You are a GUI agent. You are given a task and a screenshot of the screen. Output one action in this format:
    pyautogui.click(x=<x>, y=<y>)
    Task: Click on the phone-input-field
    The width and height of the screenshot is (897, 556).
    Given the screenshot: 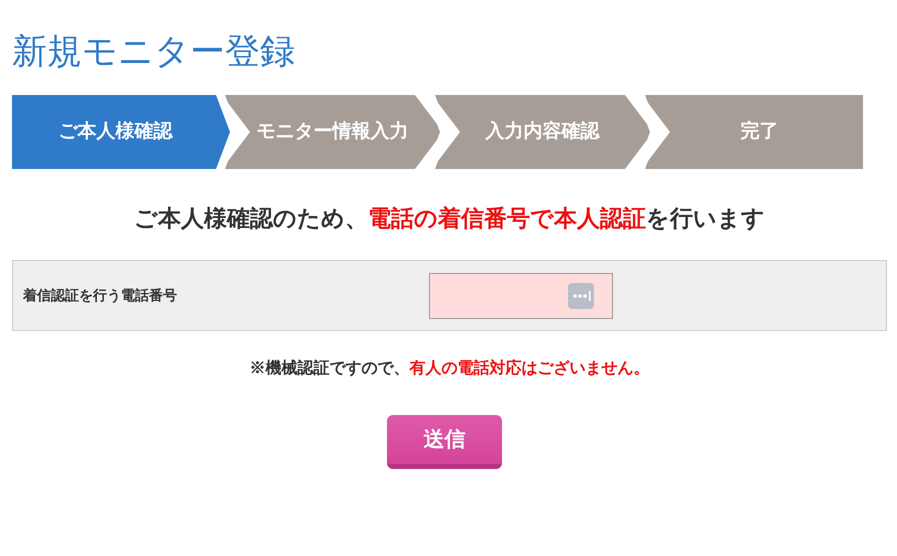 What is the action you would take?
    pyautogui.click(x=521, y=295)
    